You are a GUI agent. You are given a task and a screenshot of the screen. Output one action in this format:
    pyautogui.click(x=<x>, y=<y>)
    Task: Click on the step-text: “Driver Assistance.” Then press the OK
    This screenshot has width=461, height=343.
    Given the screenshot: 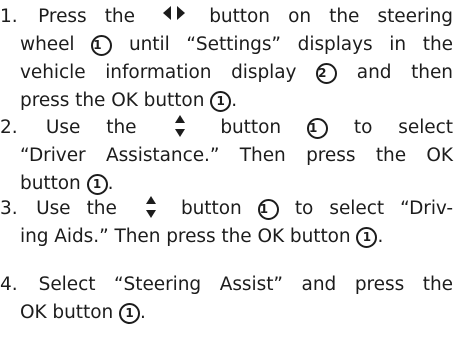 What is the action you would take?
    pyautogui.click(x=236, y=155)
    